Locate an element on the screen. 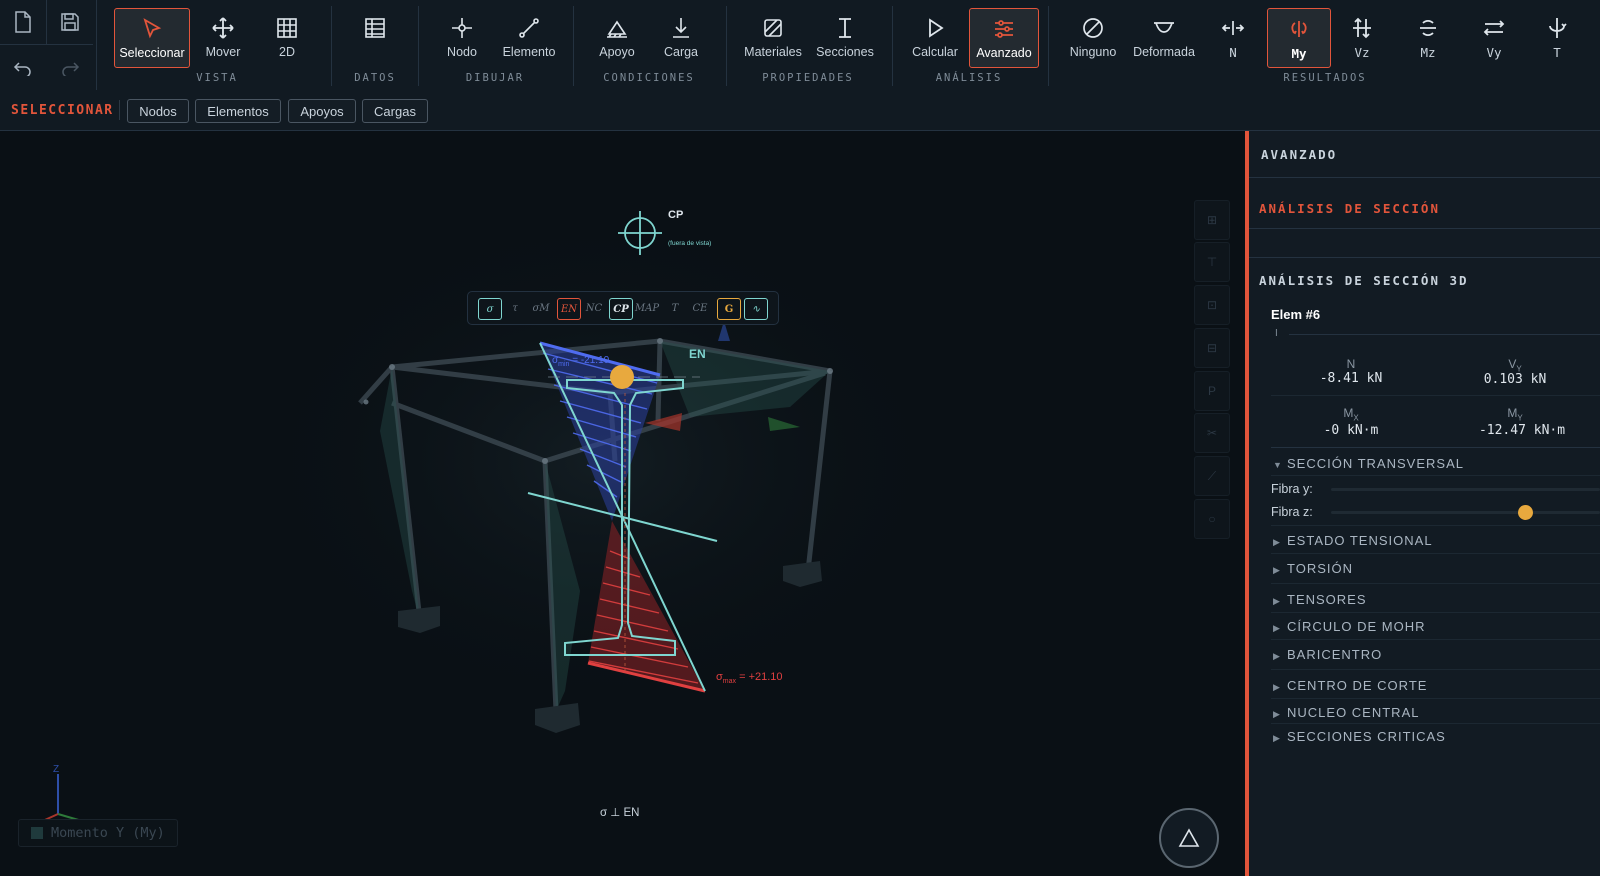  apoyo-label: Apoyo is located at coordinates (617, 52).